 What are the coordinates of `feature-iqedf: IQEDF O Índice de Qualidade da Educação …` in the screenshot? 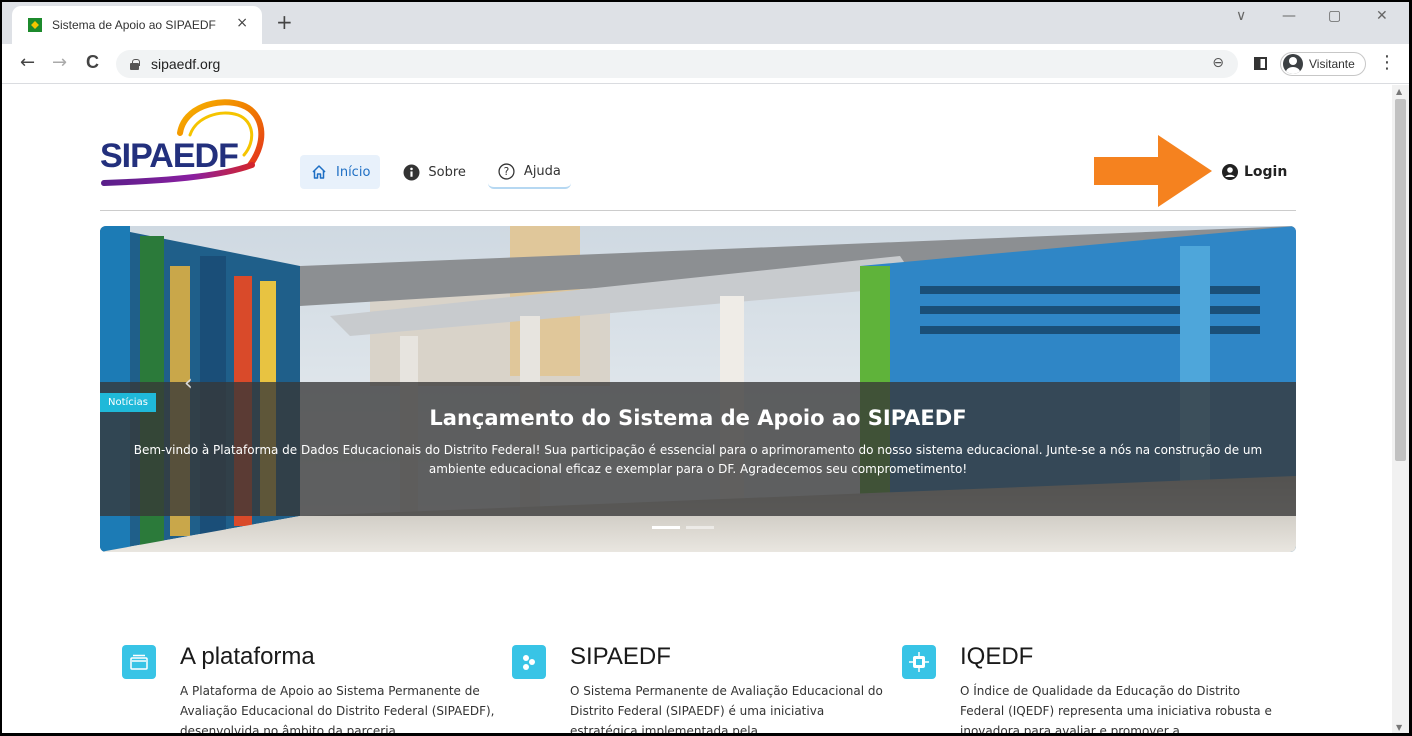 It's located at (1097, 689).